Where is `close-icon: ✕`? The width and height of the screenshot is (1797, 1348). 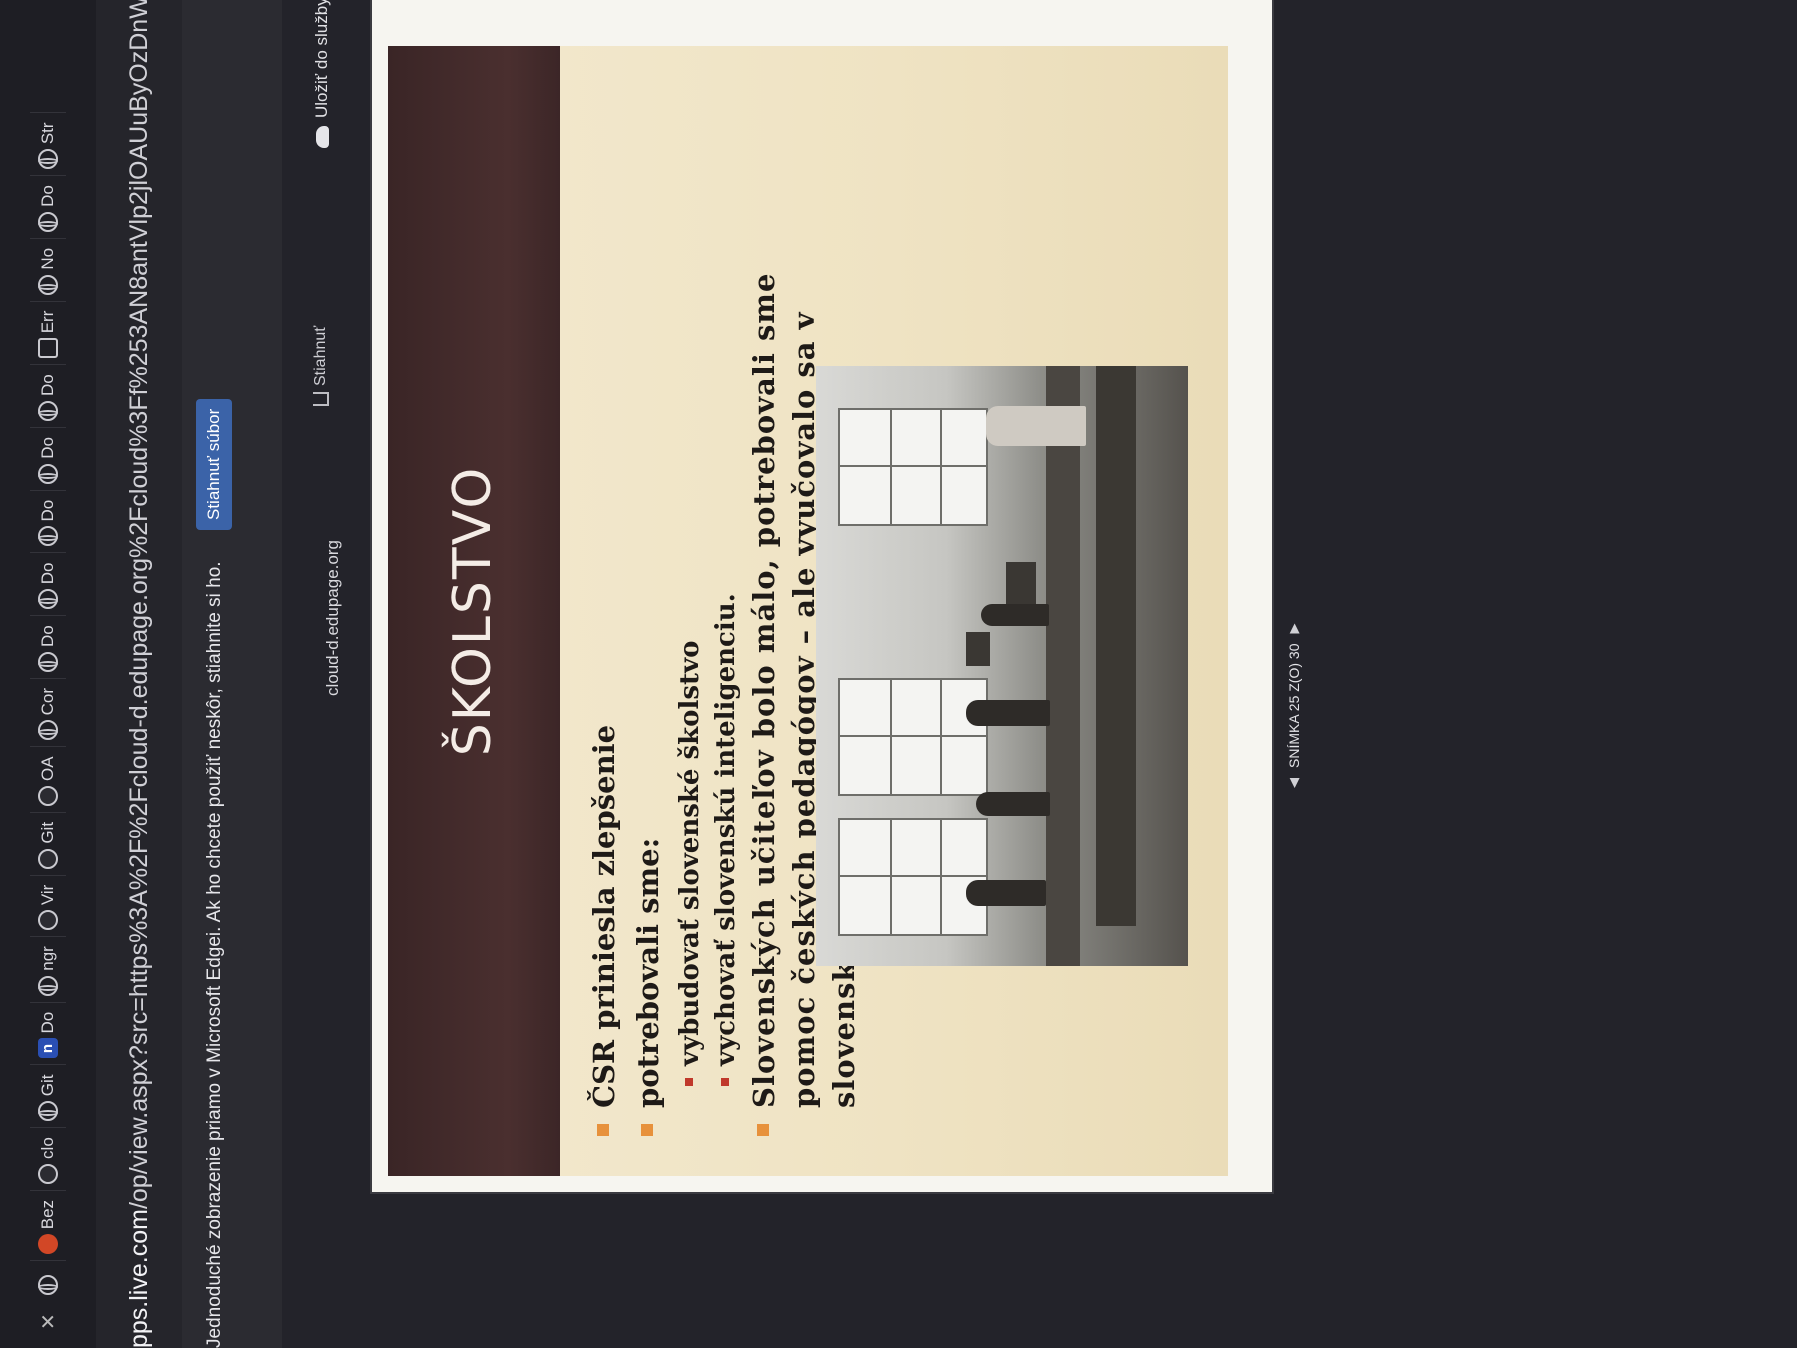
close-icon: ✕ is located at coordinates (48, 1321).